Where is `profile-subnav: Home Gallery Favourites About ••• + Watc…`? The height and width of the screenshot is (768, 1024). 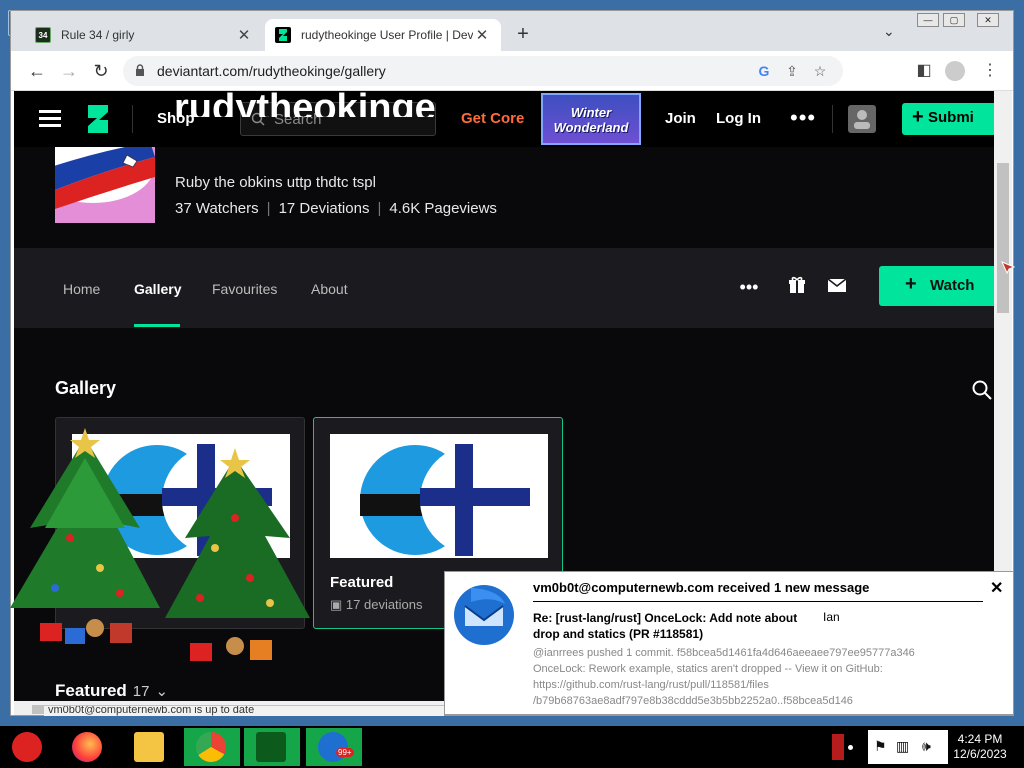
profile-subnav: Home Gallery Favourites About ••• + Watc… is located at coordinates (504, 288).